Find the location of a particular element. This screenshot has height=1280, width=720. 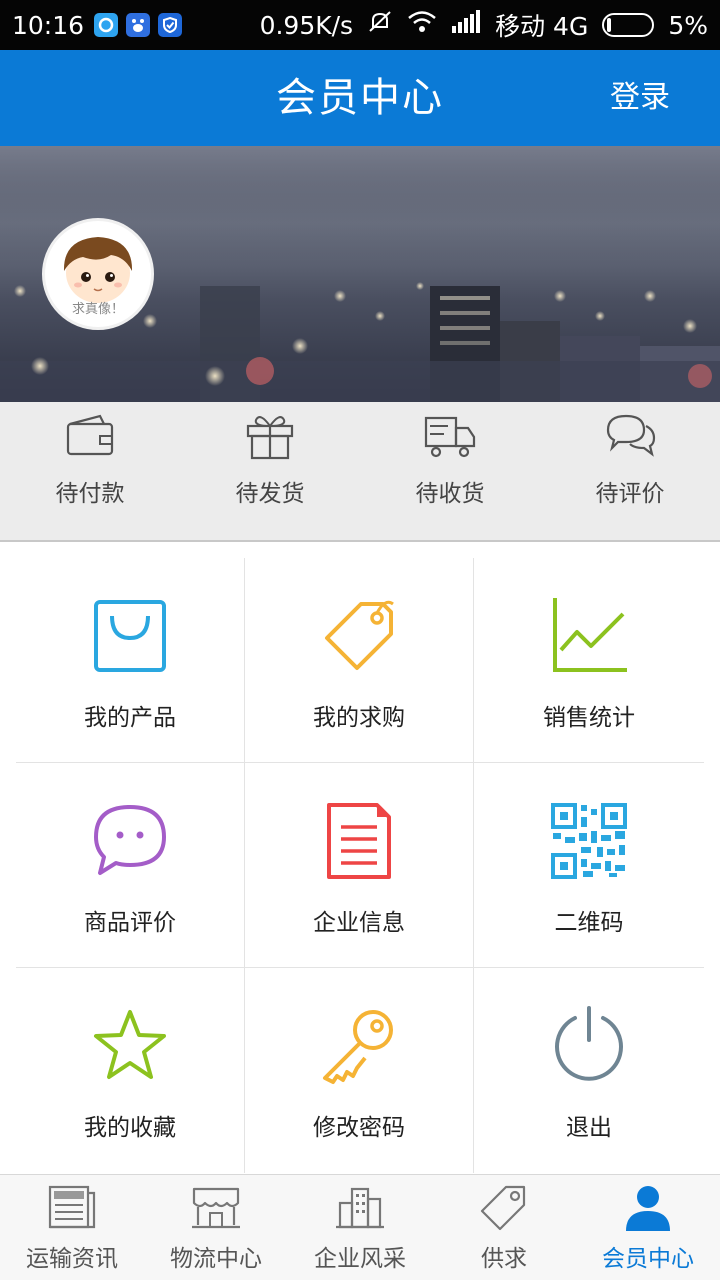

tag-icon is located at coordinates (503, 1208).